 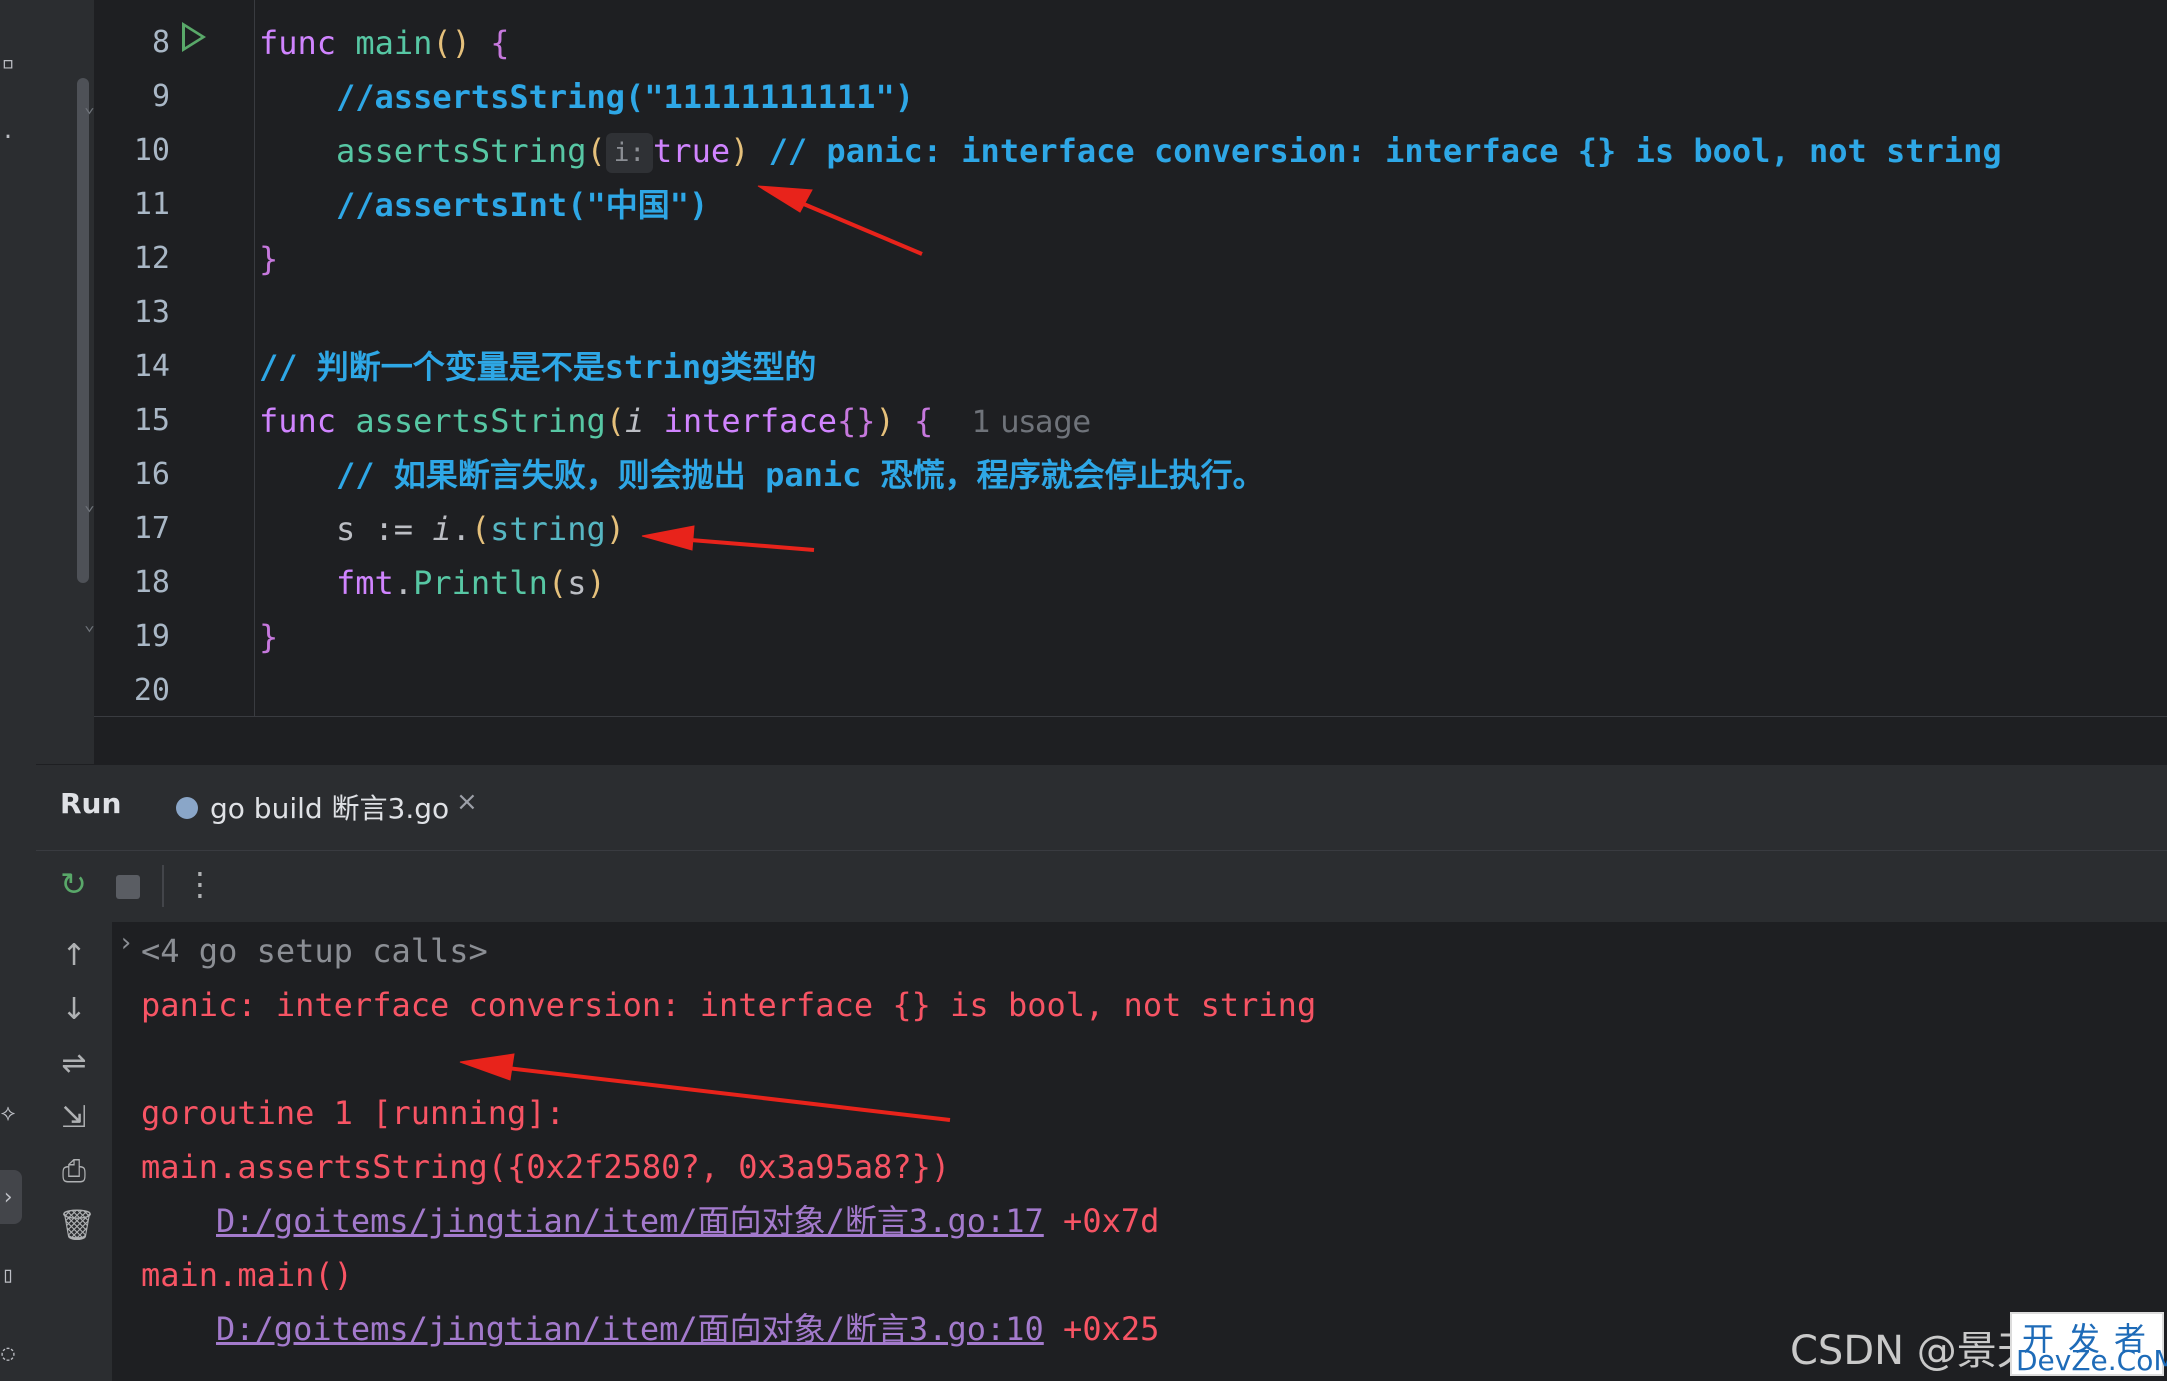 I want to click on scroll-down-icon: ↓, so click(x=74, y=1009).